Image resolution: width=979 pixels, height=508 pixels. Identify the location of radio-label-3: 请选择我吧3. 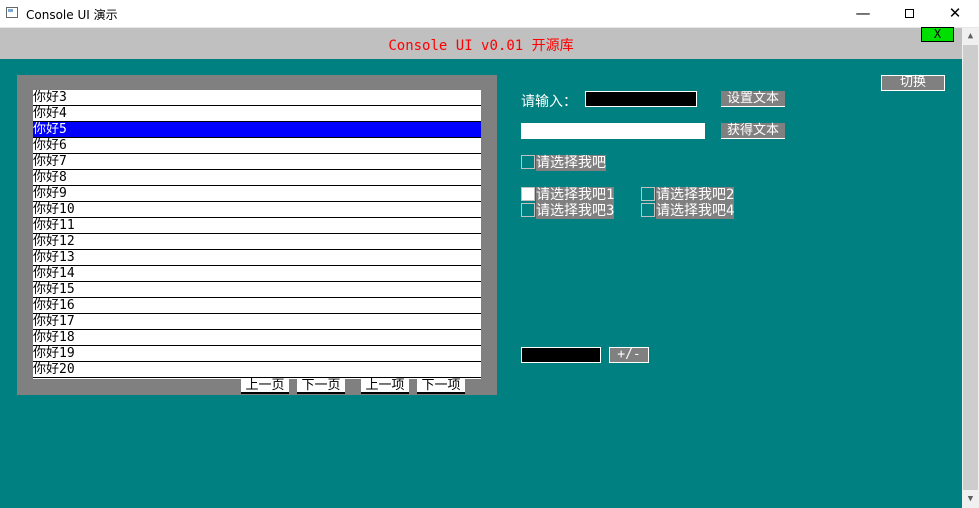
(575, 211).